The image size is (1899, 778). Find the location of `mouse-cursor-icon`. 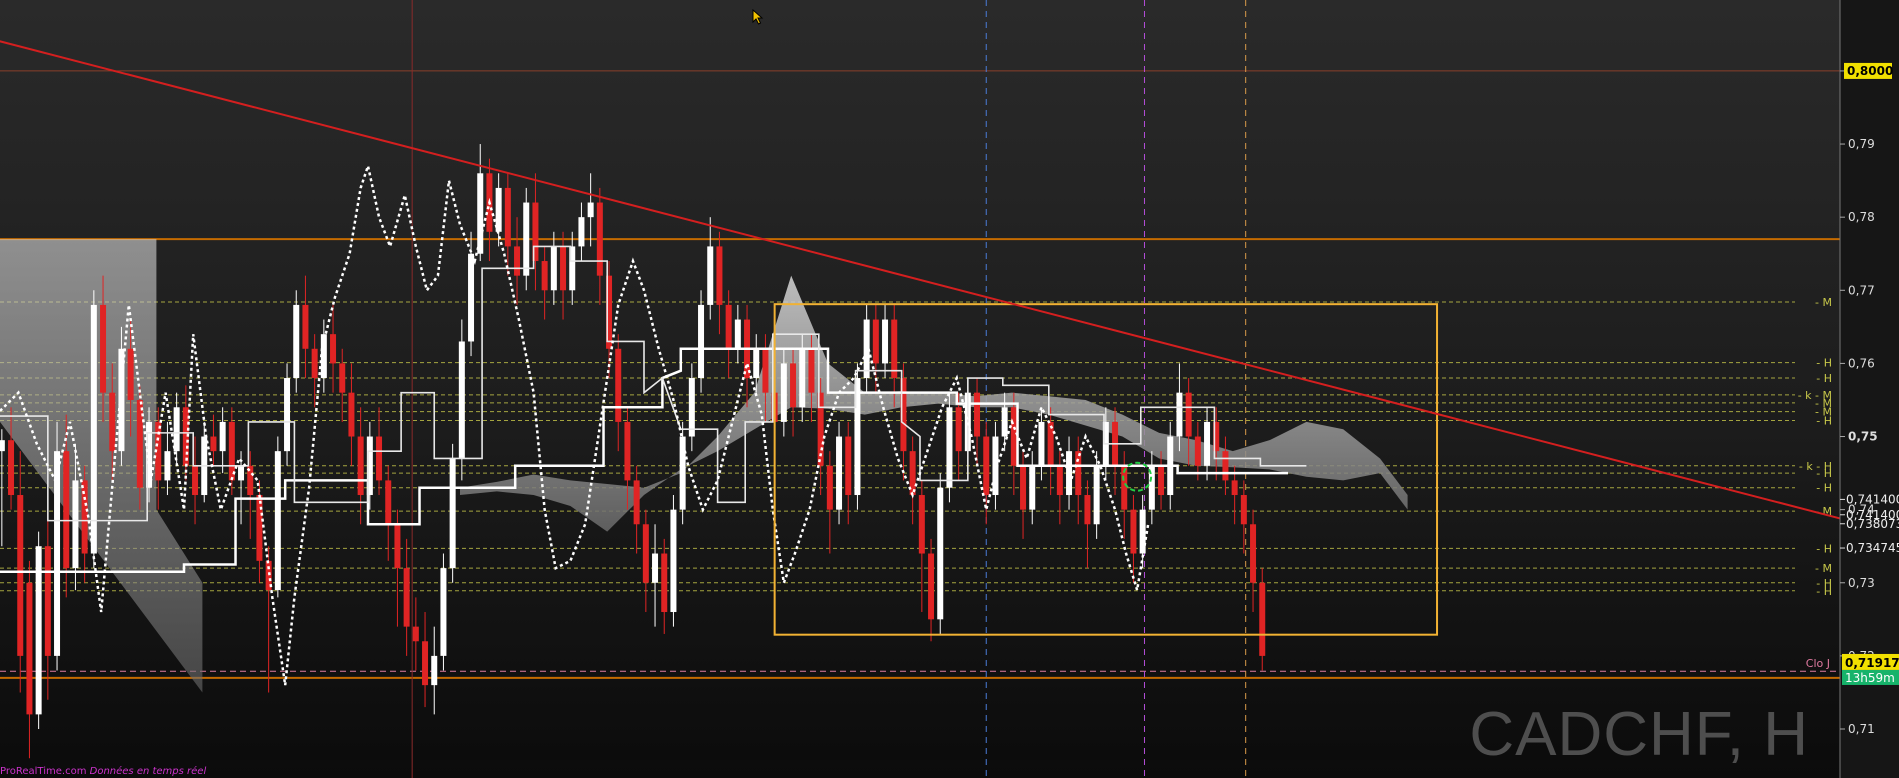

mouse-cursor-icon is located at coordinates (758, 17).